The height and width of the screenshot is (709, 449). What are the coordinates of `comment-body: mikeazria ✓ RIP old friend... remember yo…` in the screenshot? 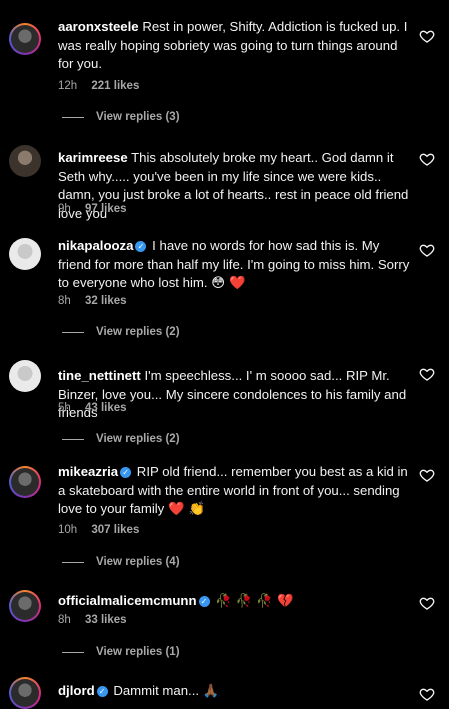 It's located at (234, 491).